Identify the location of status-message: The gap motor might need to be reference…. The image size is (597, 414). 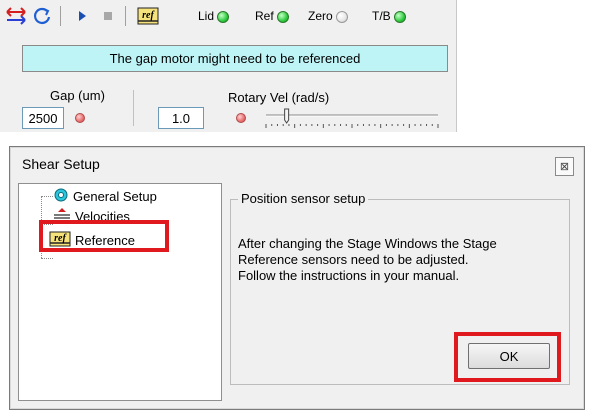
(235, 58).